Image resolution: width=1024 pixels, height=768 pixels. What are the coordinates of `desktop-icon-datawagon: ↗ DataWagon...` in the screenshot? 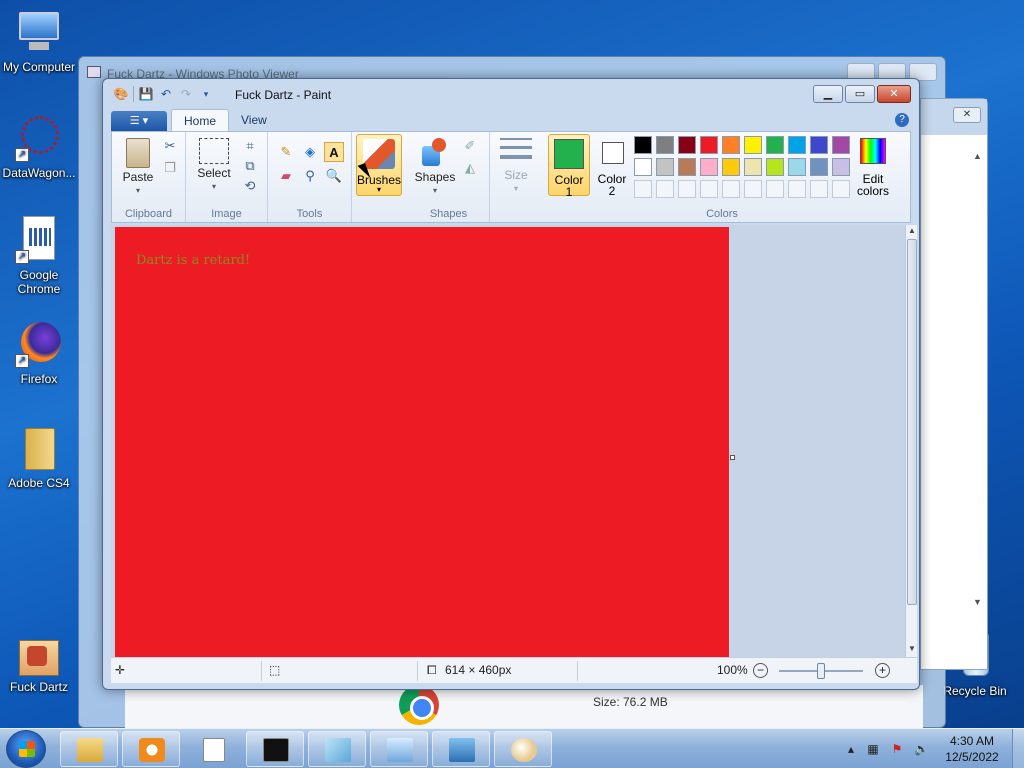 It's located at (39, 147).